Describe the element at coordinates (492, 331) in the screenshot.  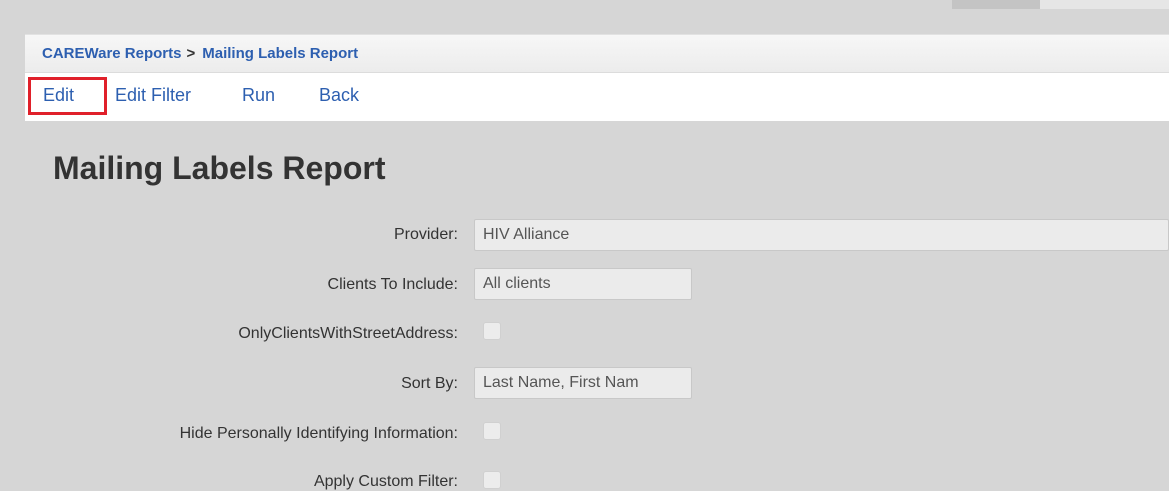
I see `only-street-address-checkbox` at that location.